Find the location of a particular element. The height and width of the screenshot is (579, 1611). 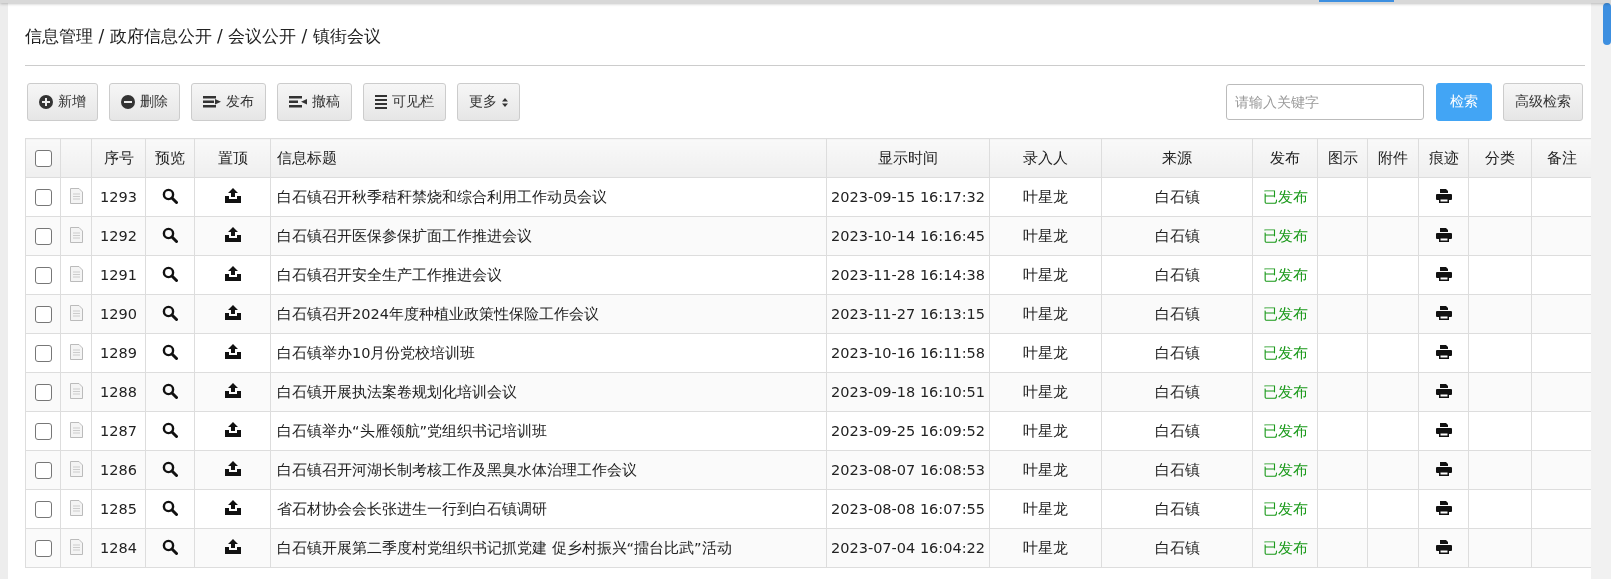

table-cell: 2023-11-27 16:13:15 is located at coordinates (908, 314).